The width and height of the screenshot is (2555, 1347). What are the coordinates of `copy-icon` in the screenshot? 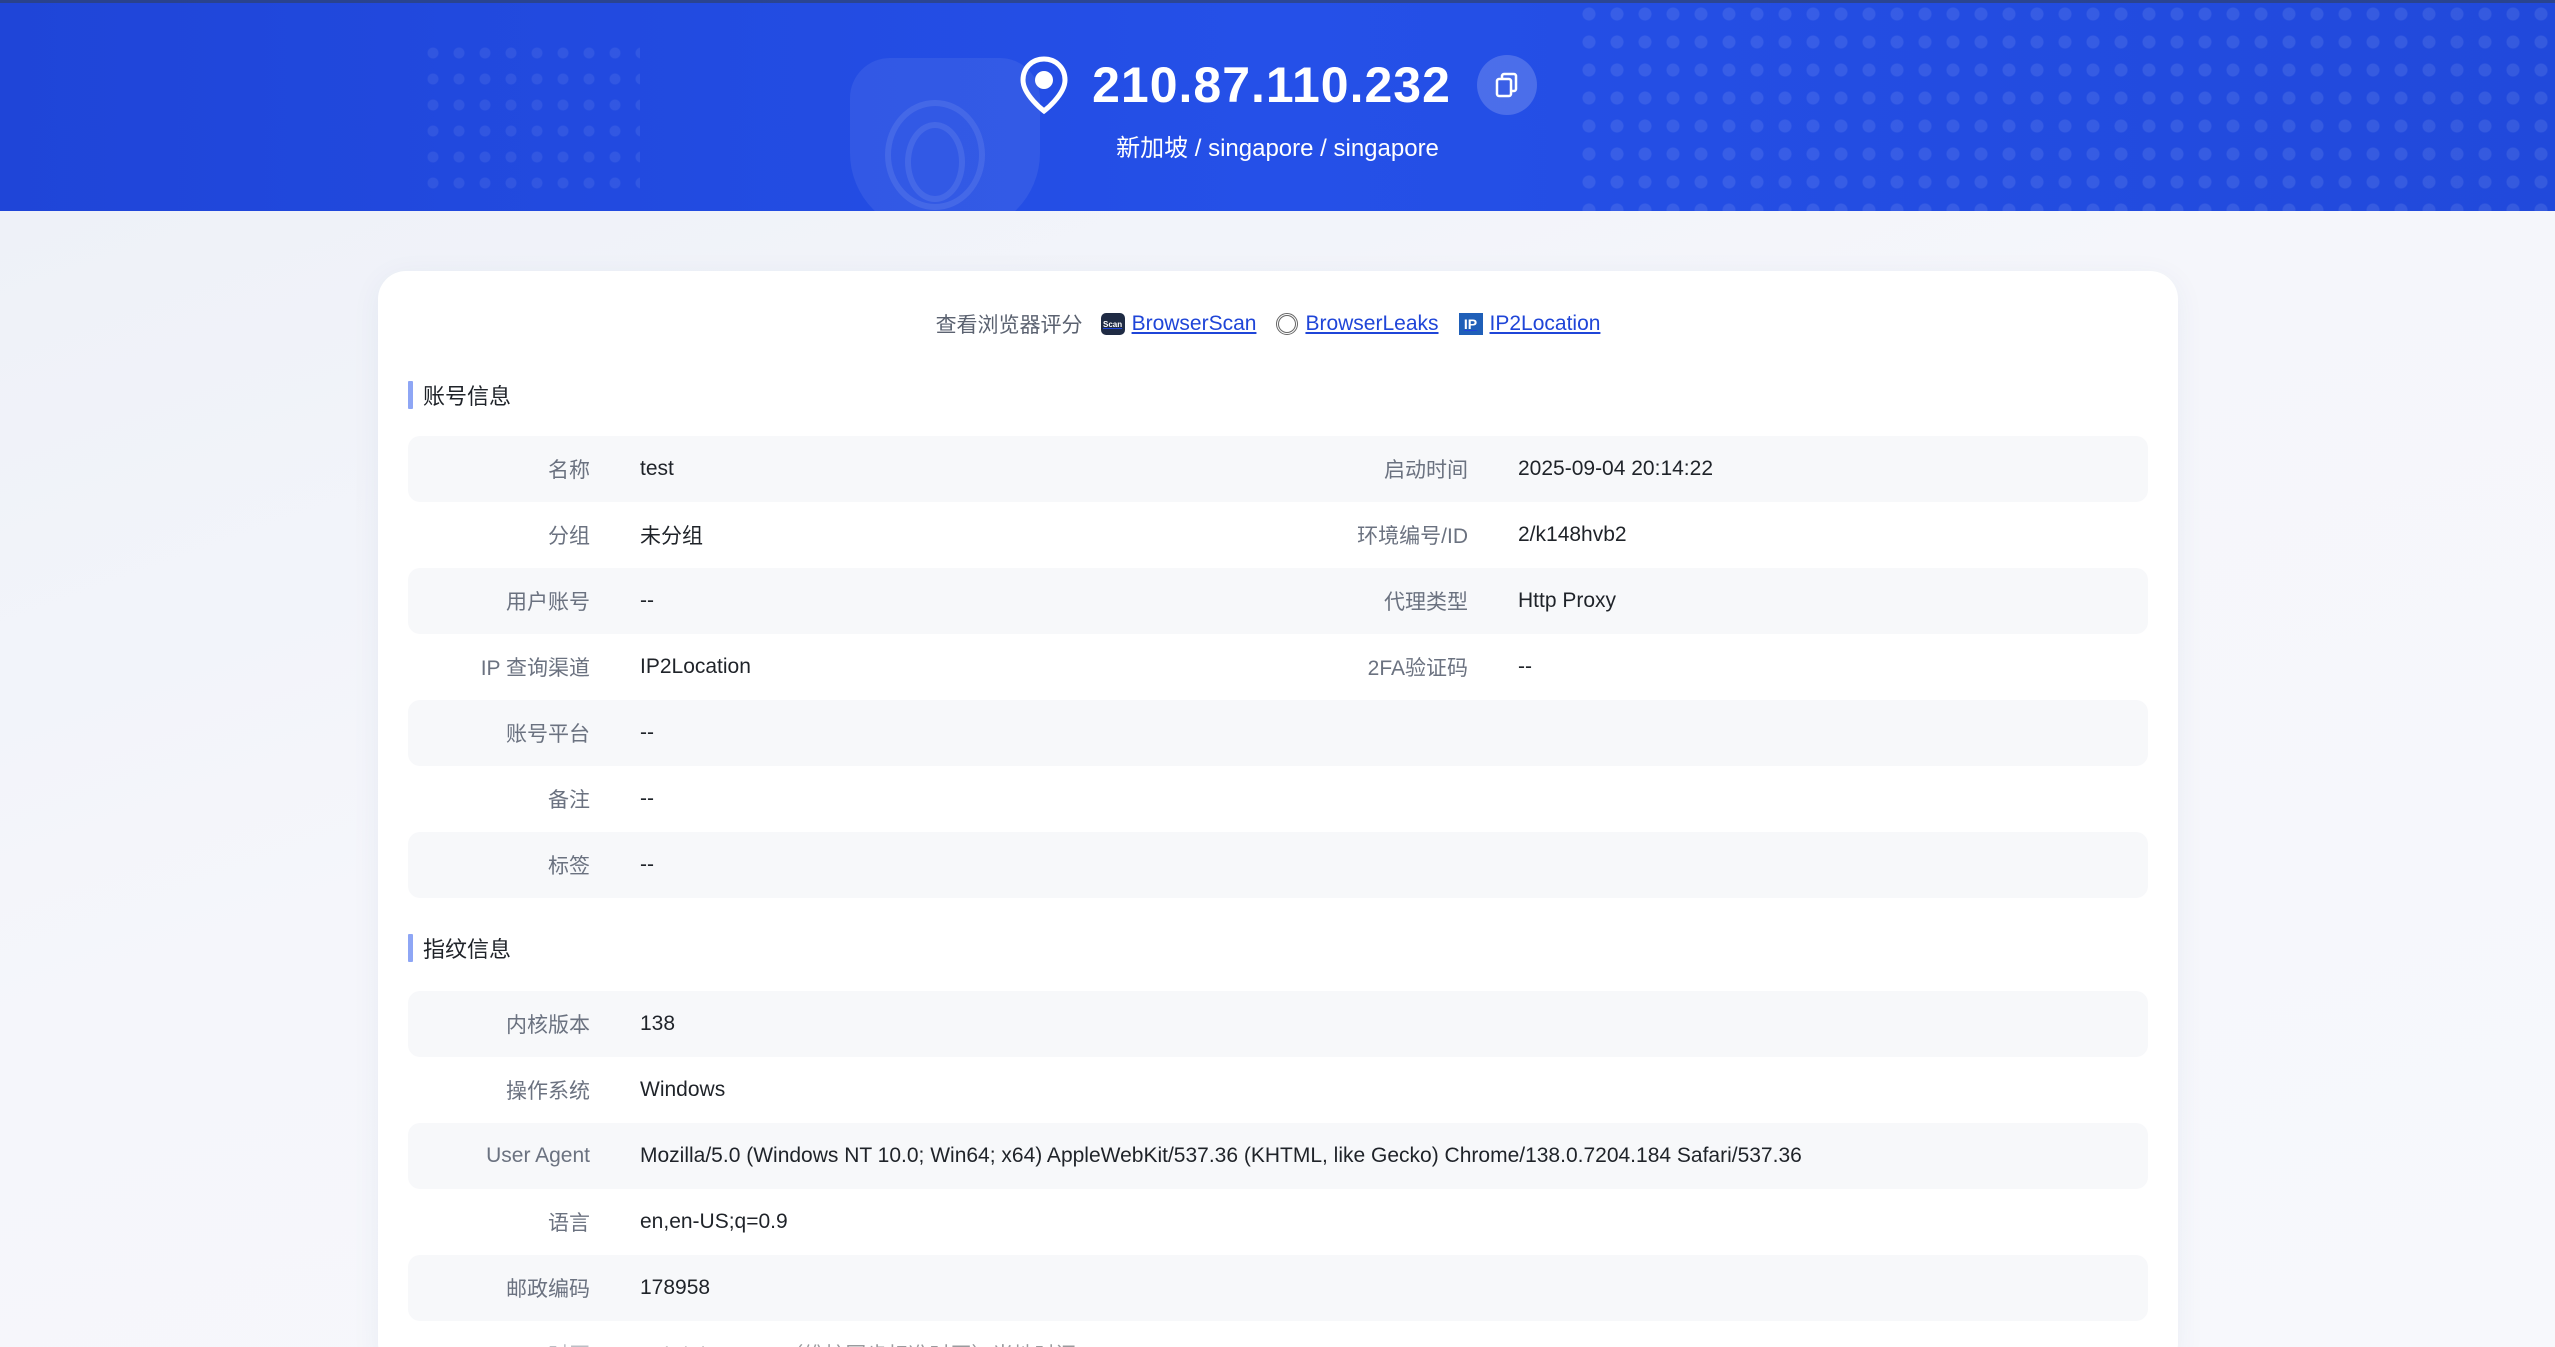 It's located at (1506, 85).